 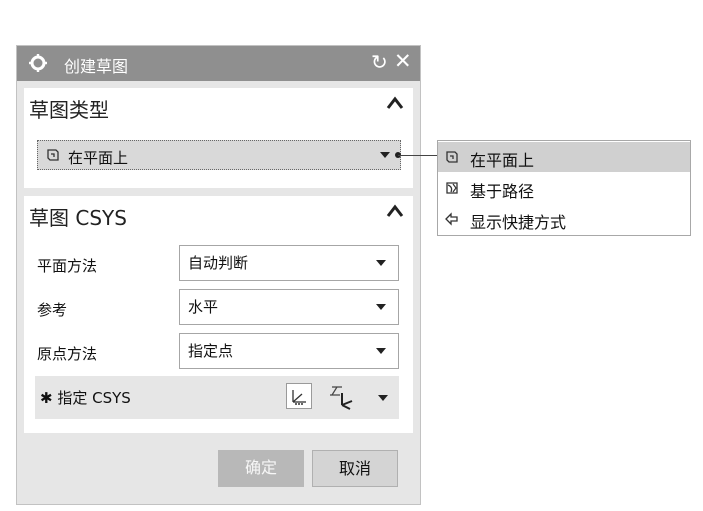 What do you see at coordinates (67, 266) in the screenshot?
I see `plane-method-label: 平面方法` at bounding box center [67, 266].